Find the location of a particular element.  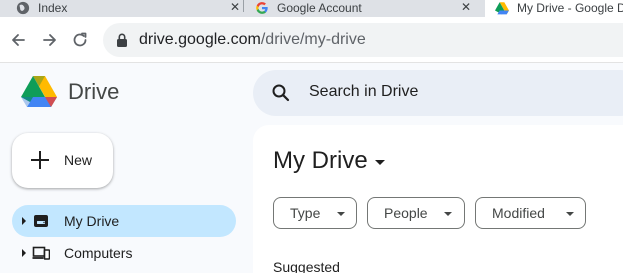

filter-label: Type is located at coordinates (305, 213).